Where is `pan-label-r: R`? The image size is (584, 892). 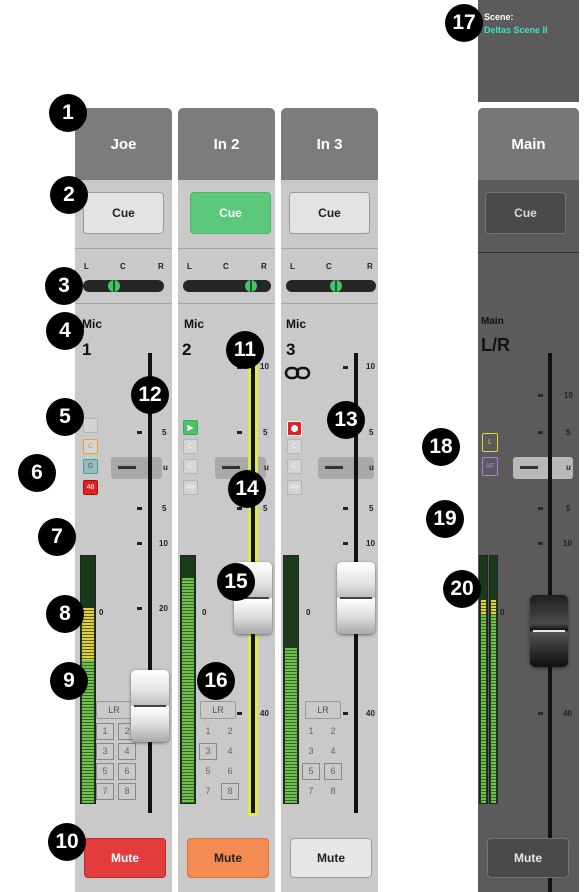
pan-label-r: R is located at coordinates (264, 266).